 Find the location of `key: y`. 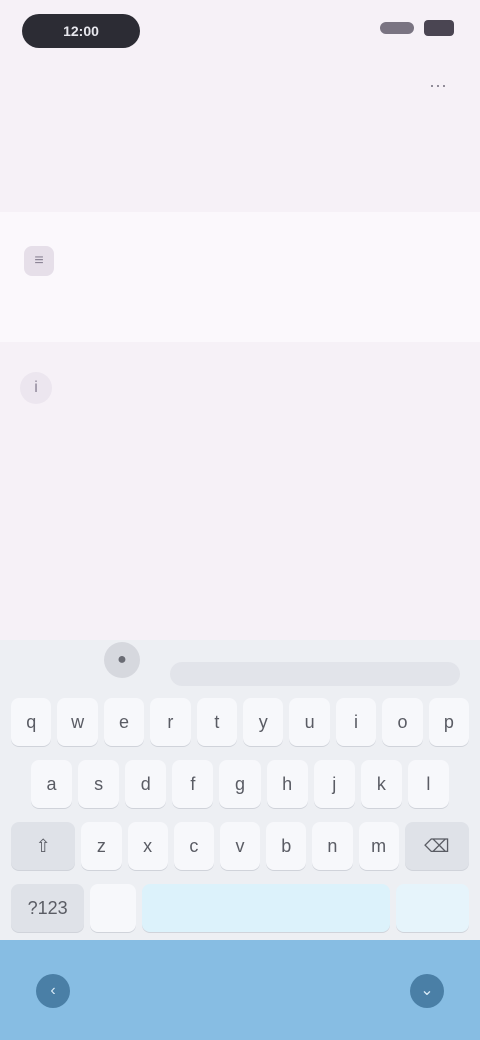

key: y is located at coordinates (263, 722).